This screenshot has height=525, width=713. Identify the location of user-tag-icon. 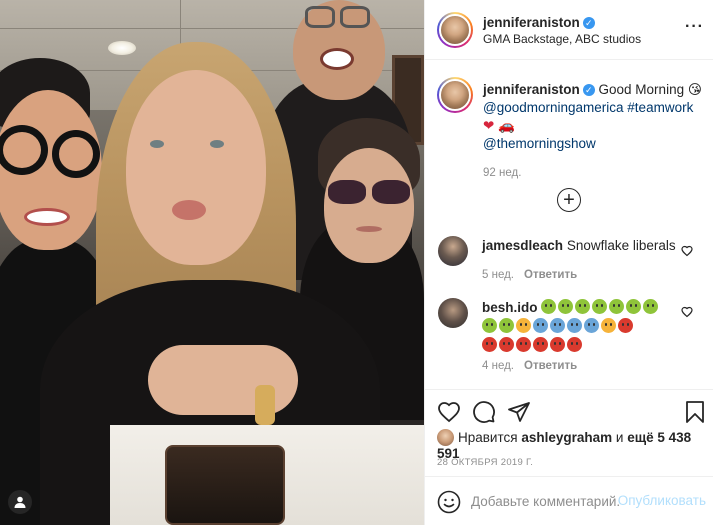
(20, 502).